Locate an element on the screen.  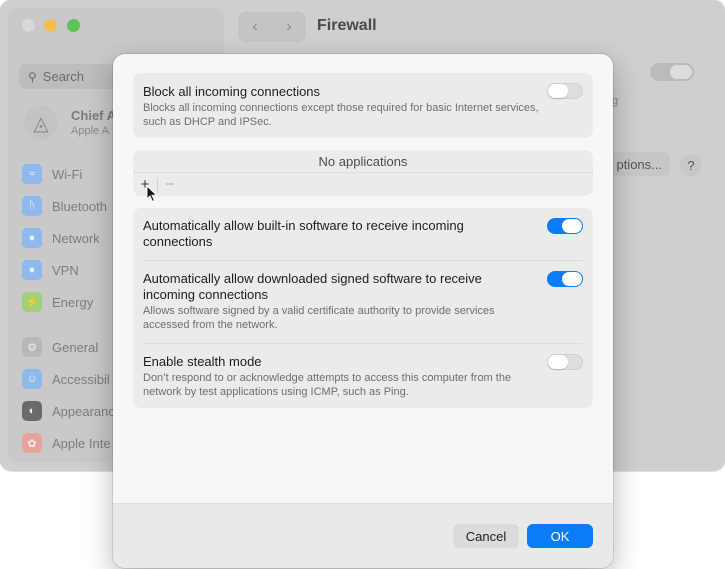
builtin-software-toggle is located at coordinates (565, 226).